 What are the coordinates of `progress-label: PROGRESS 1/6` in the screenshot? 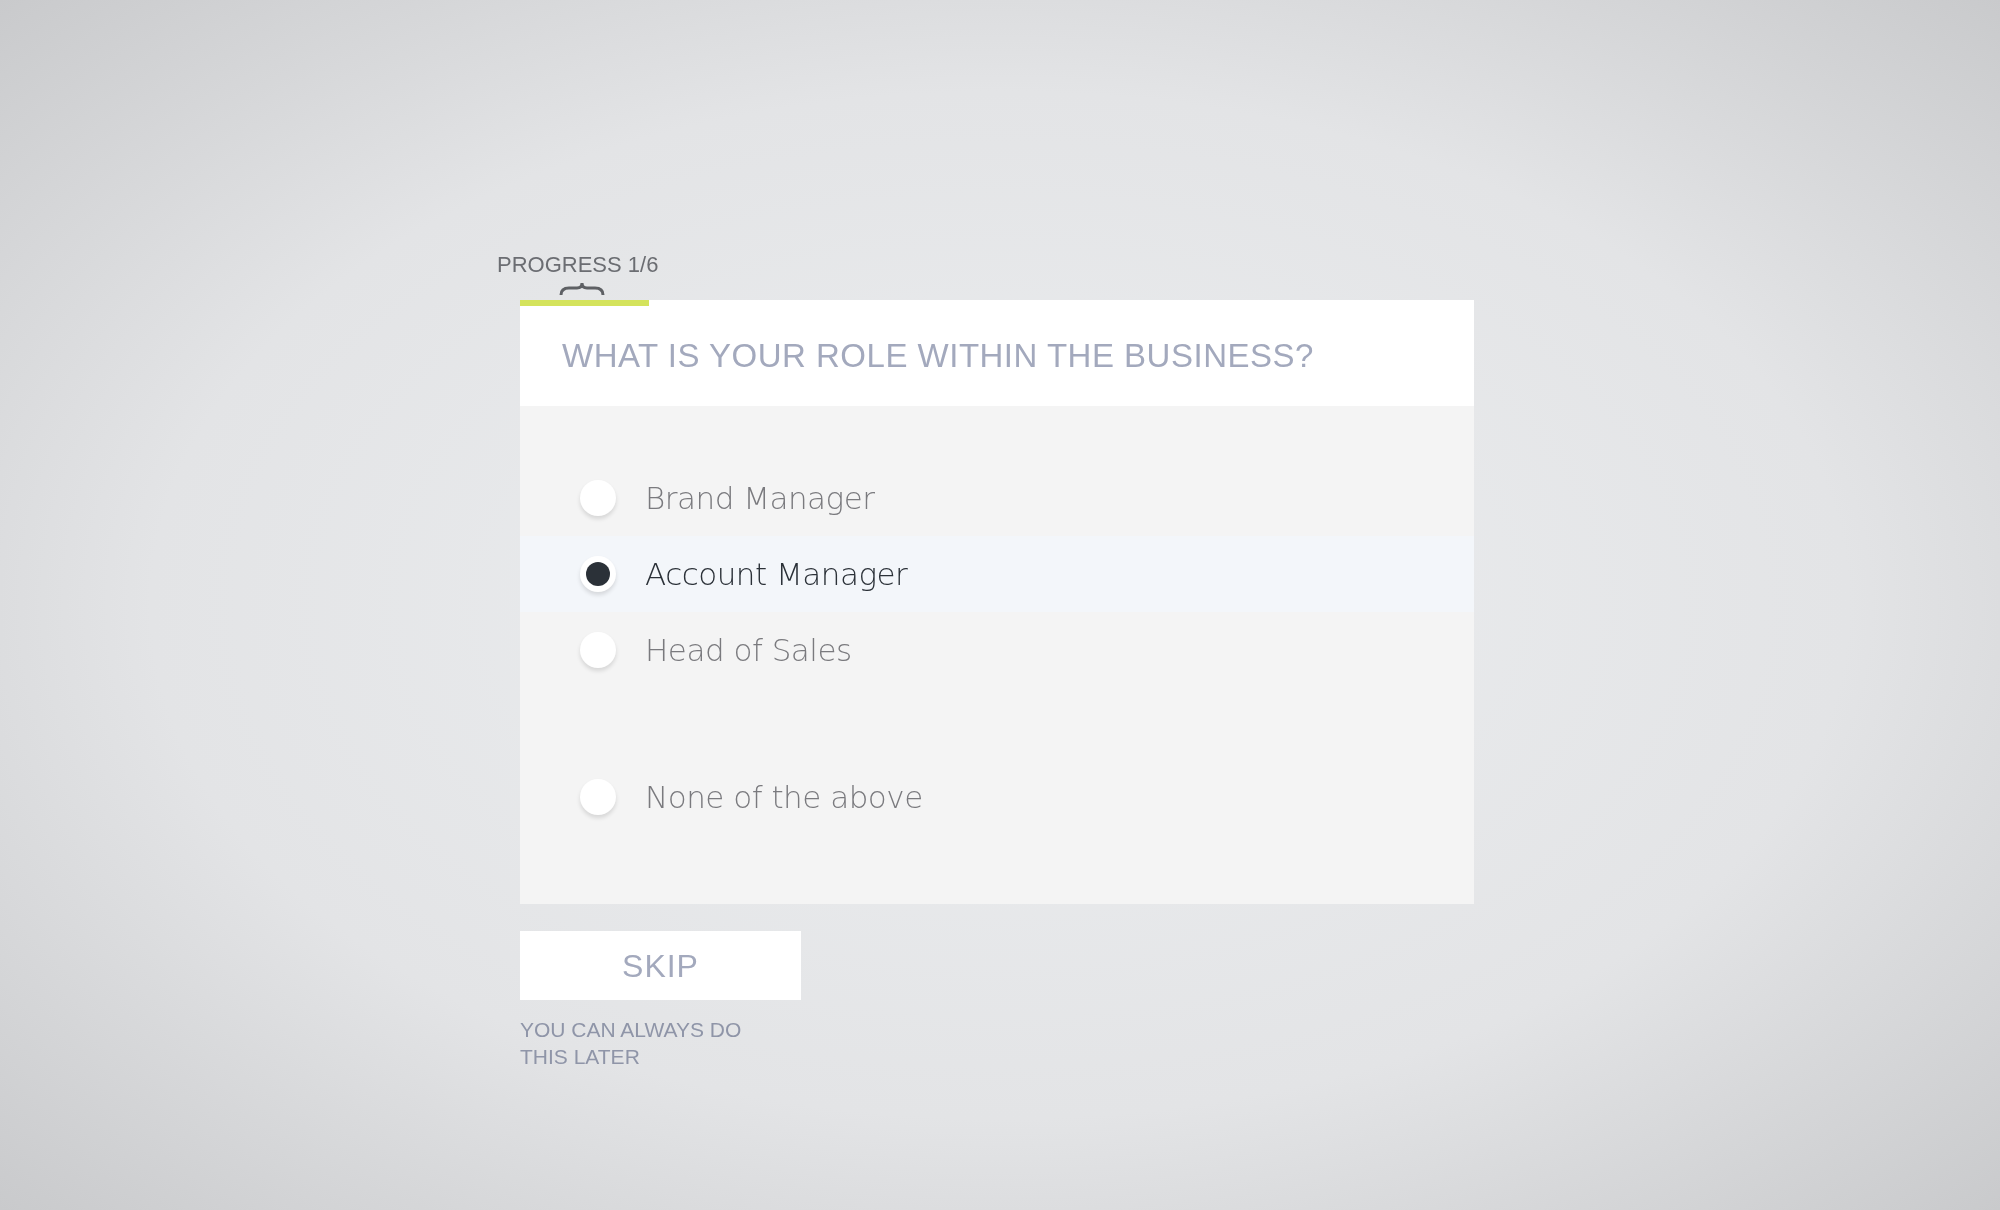 It's located at (578, 265).